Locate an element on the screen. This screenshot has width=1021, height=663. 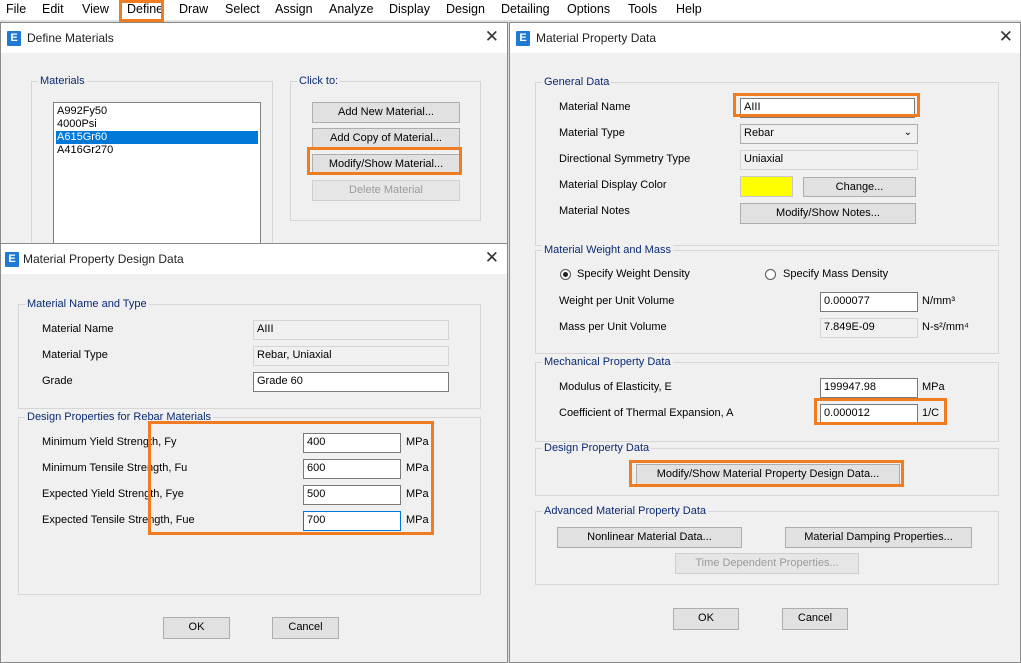
symmetry-label: Directional Symmetry Type is located at coordinates (625, 159).